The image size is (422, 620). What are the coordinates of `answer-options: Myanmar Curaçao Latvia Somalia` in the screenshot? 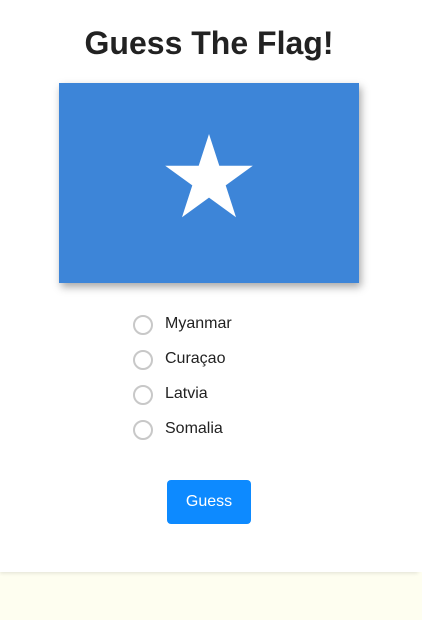 It's located at (233, 383).